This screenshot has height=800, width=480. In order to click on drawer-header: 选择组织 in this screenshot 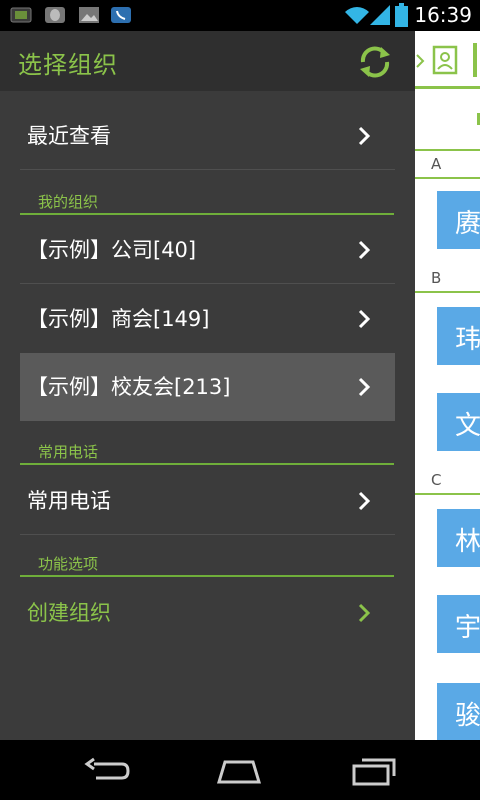, I will do `click(207, 61)`.